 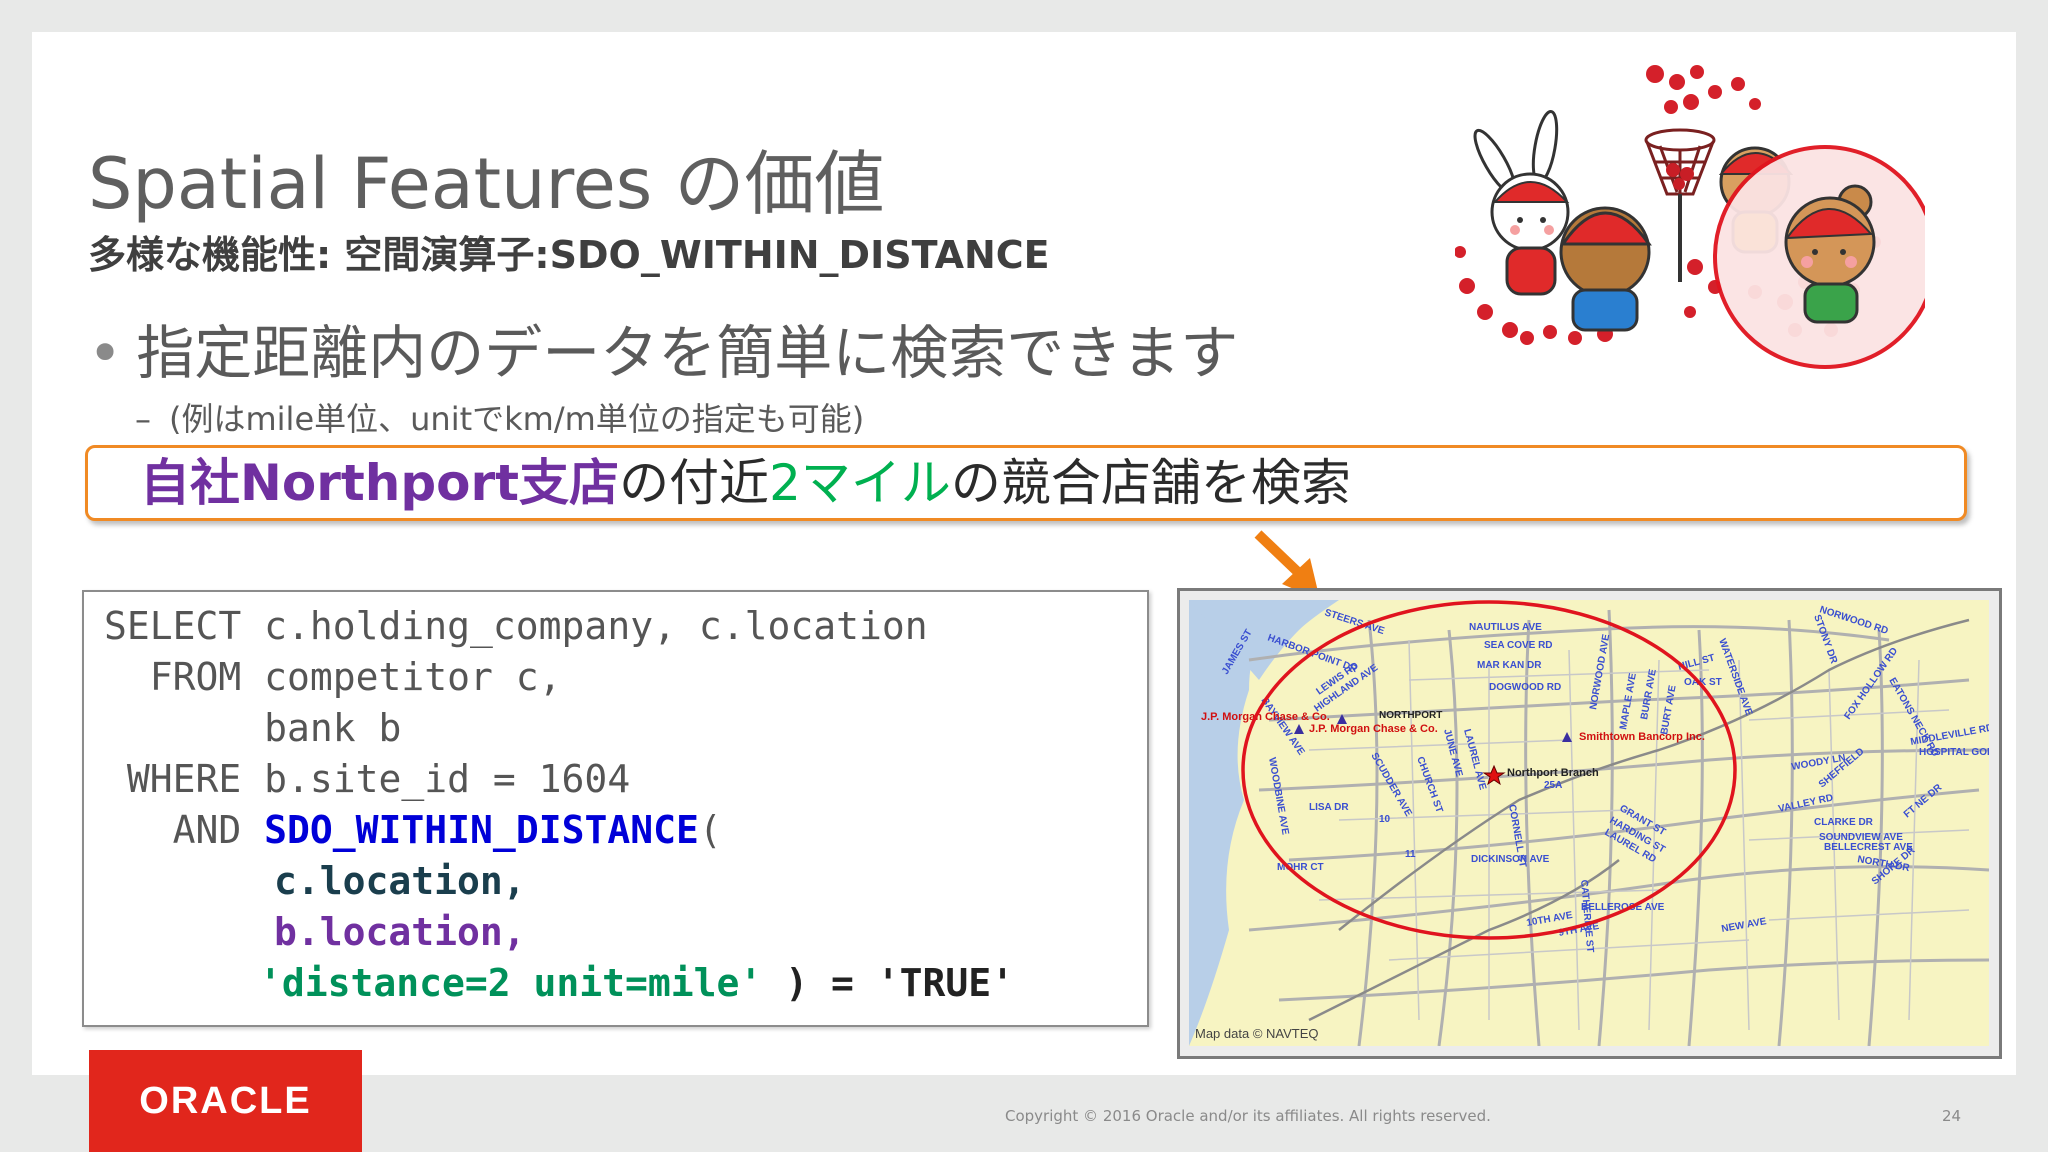 I want to click on highlight-callout: 自社Northport支店の付近2マイルの競合店舗を検索, so click(x=1026, y=483).